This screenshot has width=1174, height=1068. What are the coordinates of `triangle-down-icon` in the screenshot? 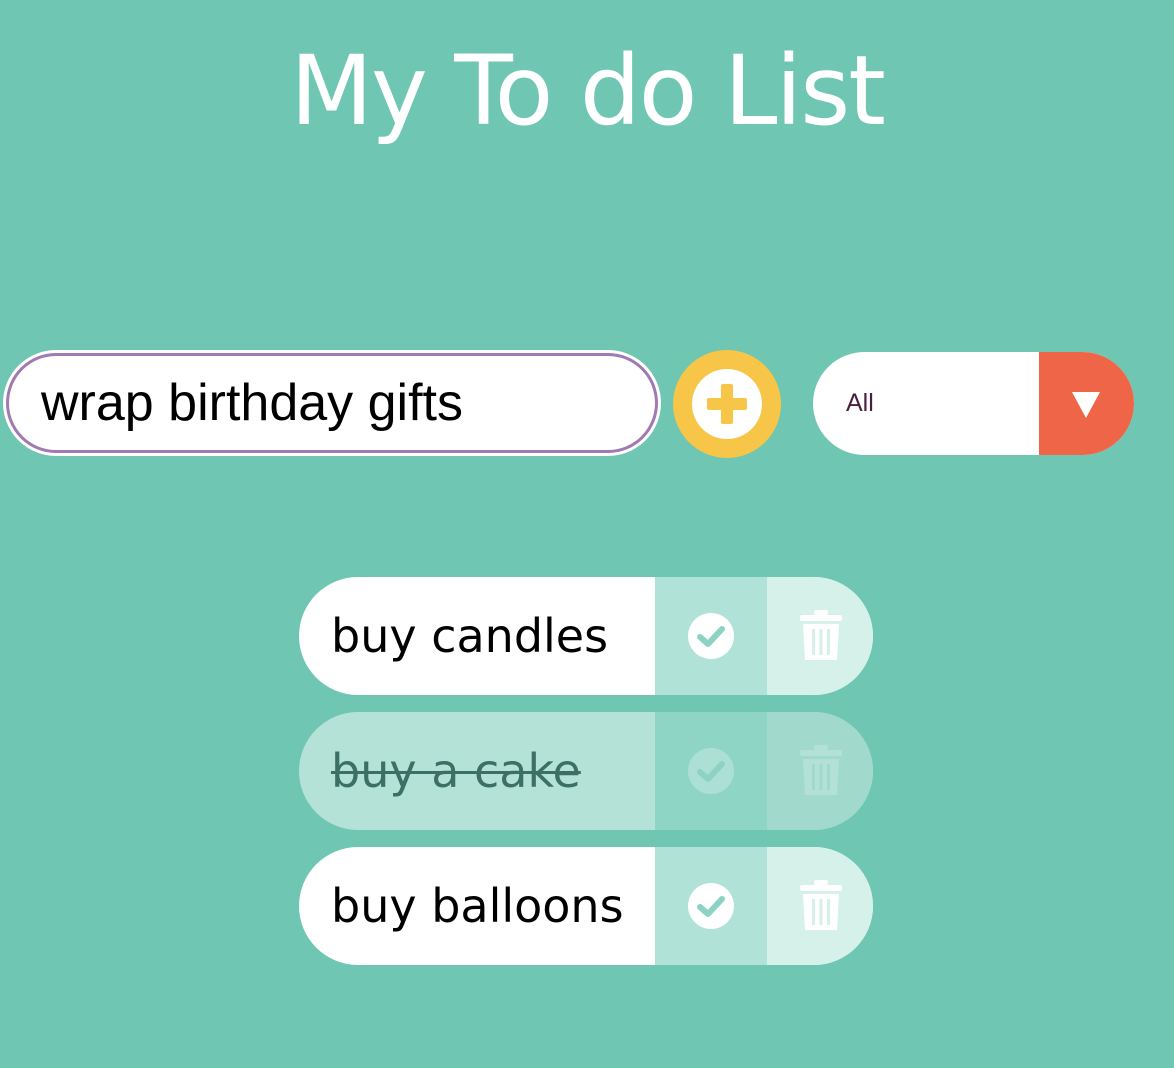 It's located at (1086, 405).